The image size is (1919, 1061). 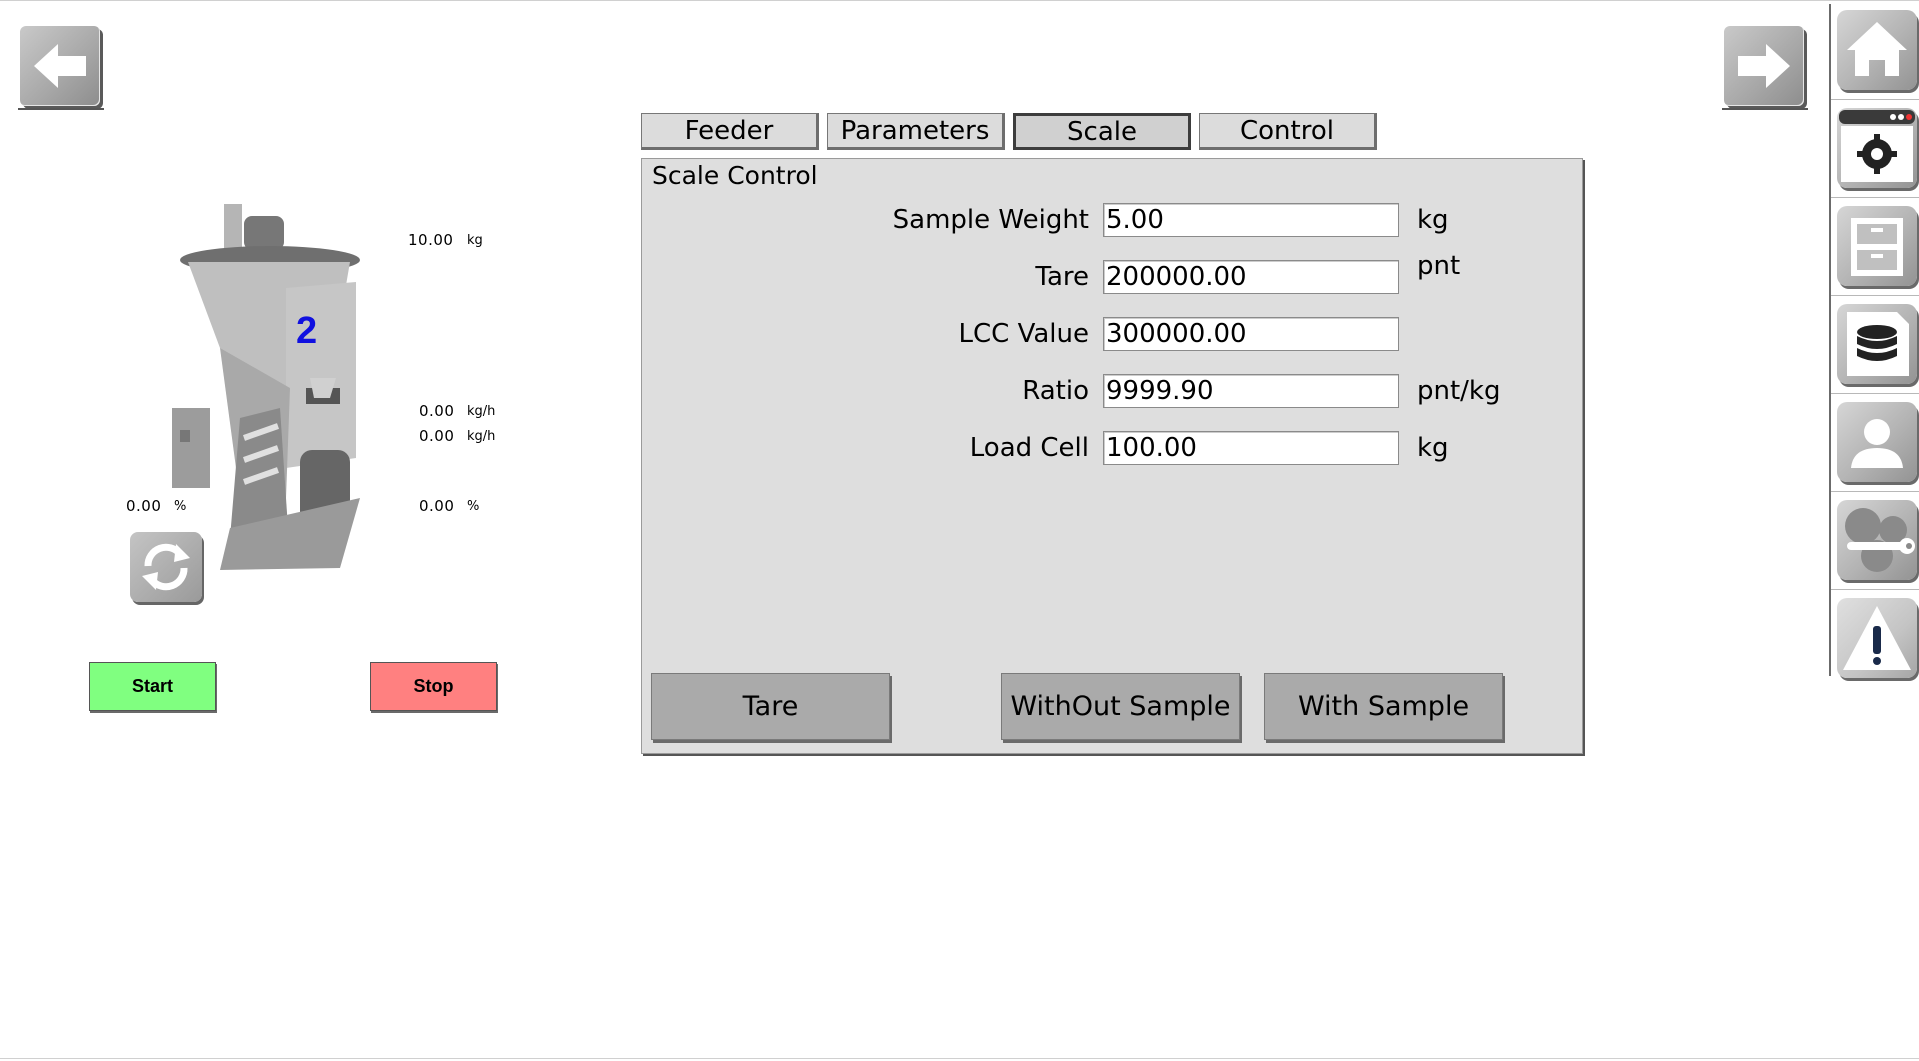 I want to click on home-icon, so click(x=1877, y=49).